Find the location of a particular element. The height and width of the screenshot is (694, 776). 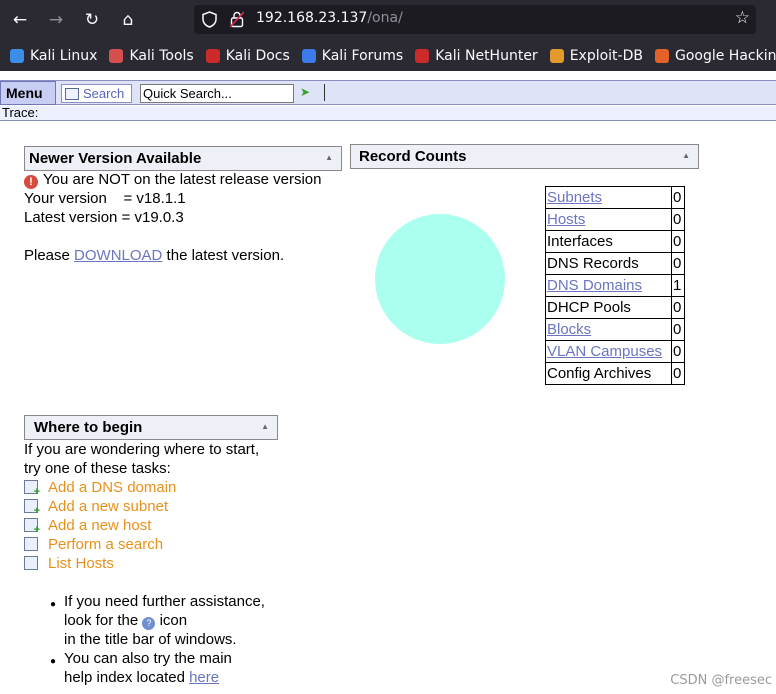

record-count-label-cell: Interfaces is located at coordinates (608, 241).